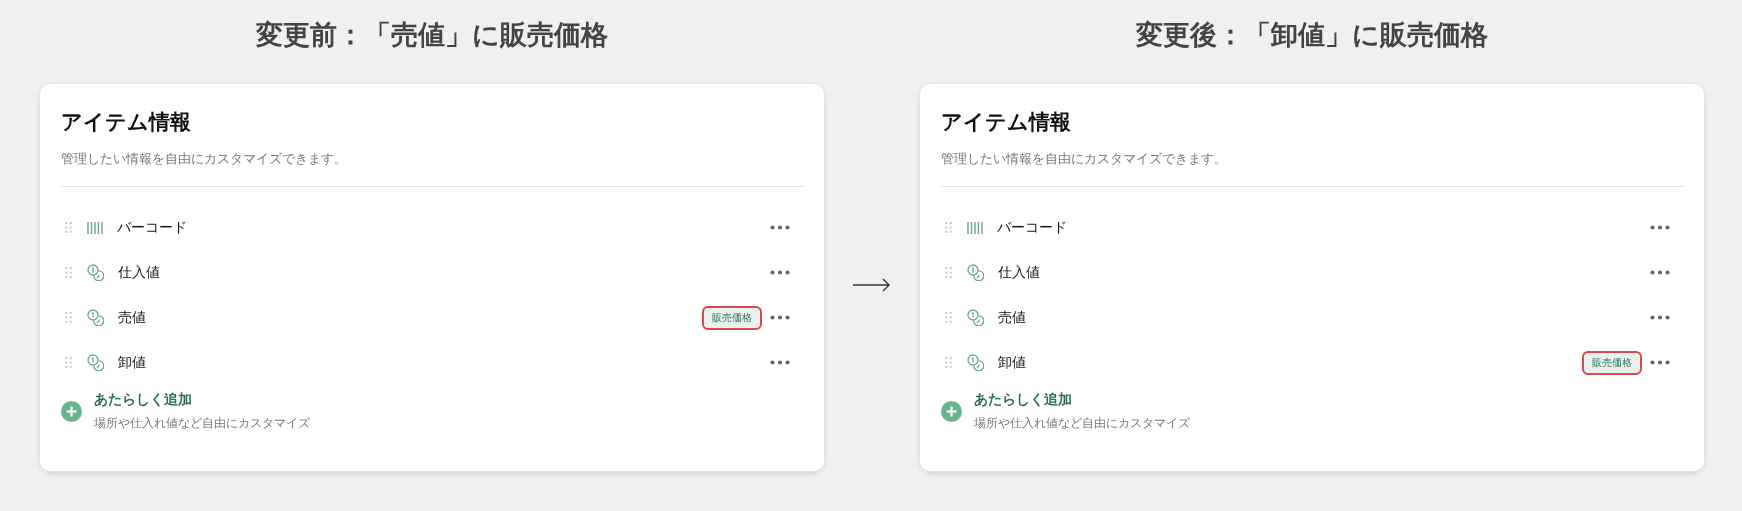  I want to click on comparison-heading: 変更後：「卸値」に販売価格, so click(1312, 35).